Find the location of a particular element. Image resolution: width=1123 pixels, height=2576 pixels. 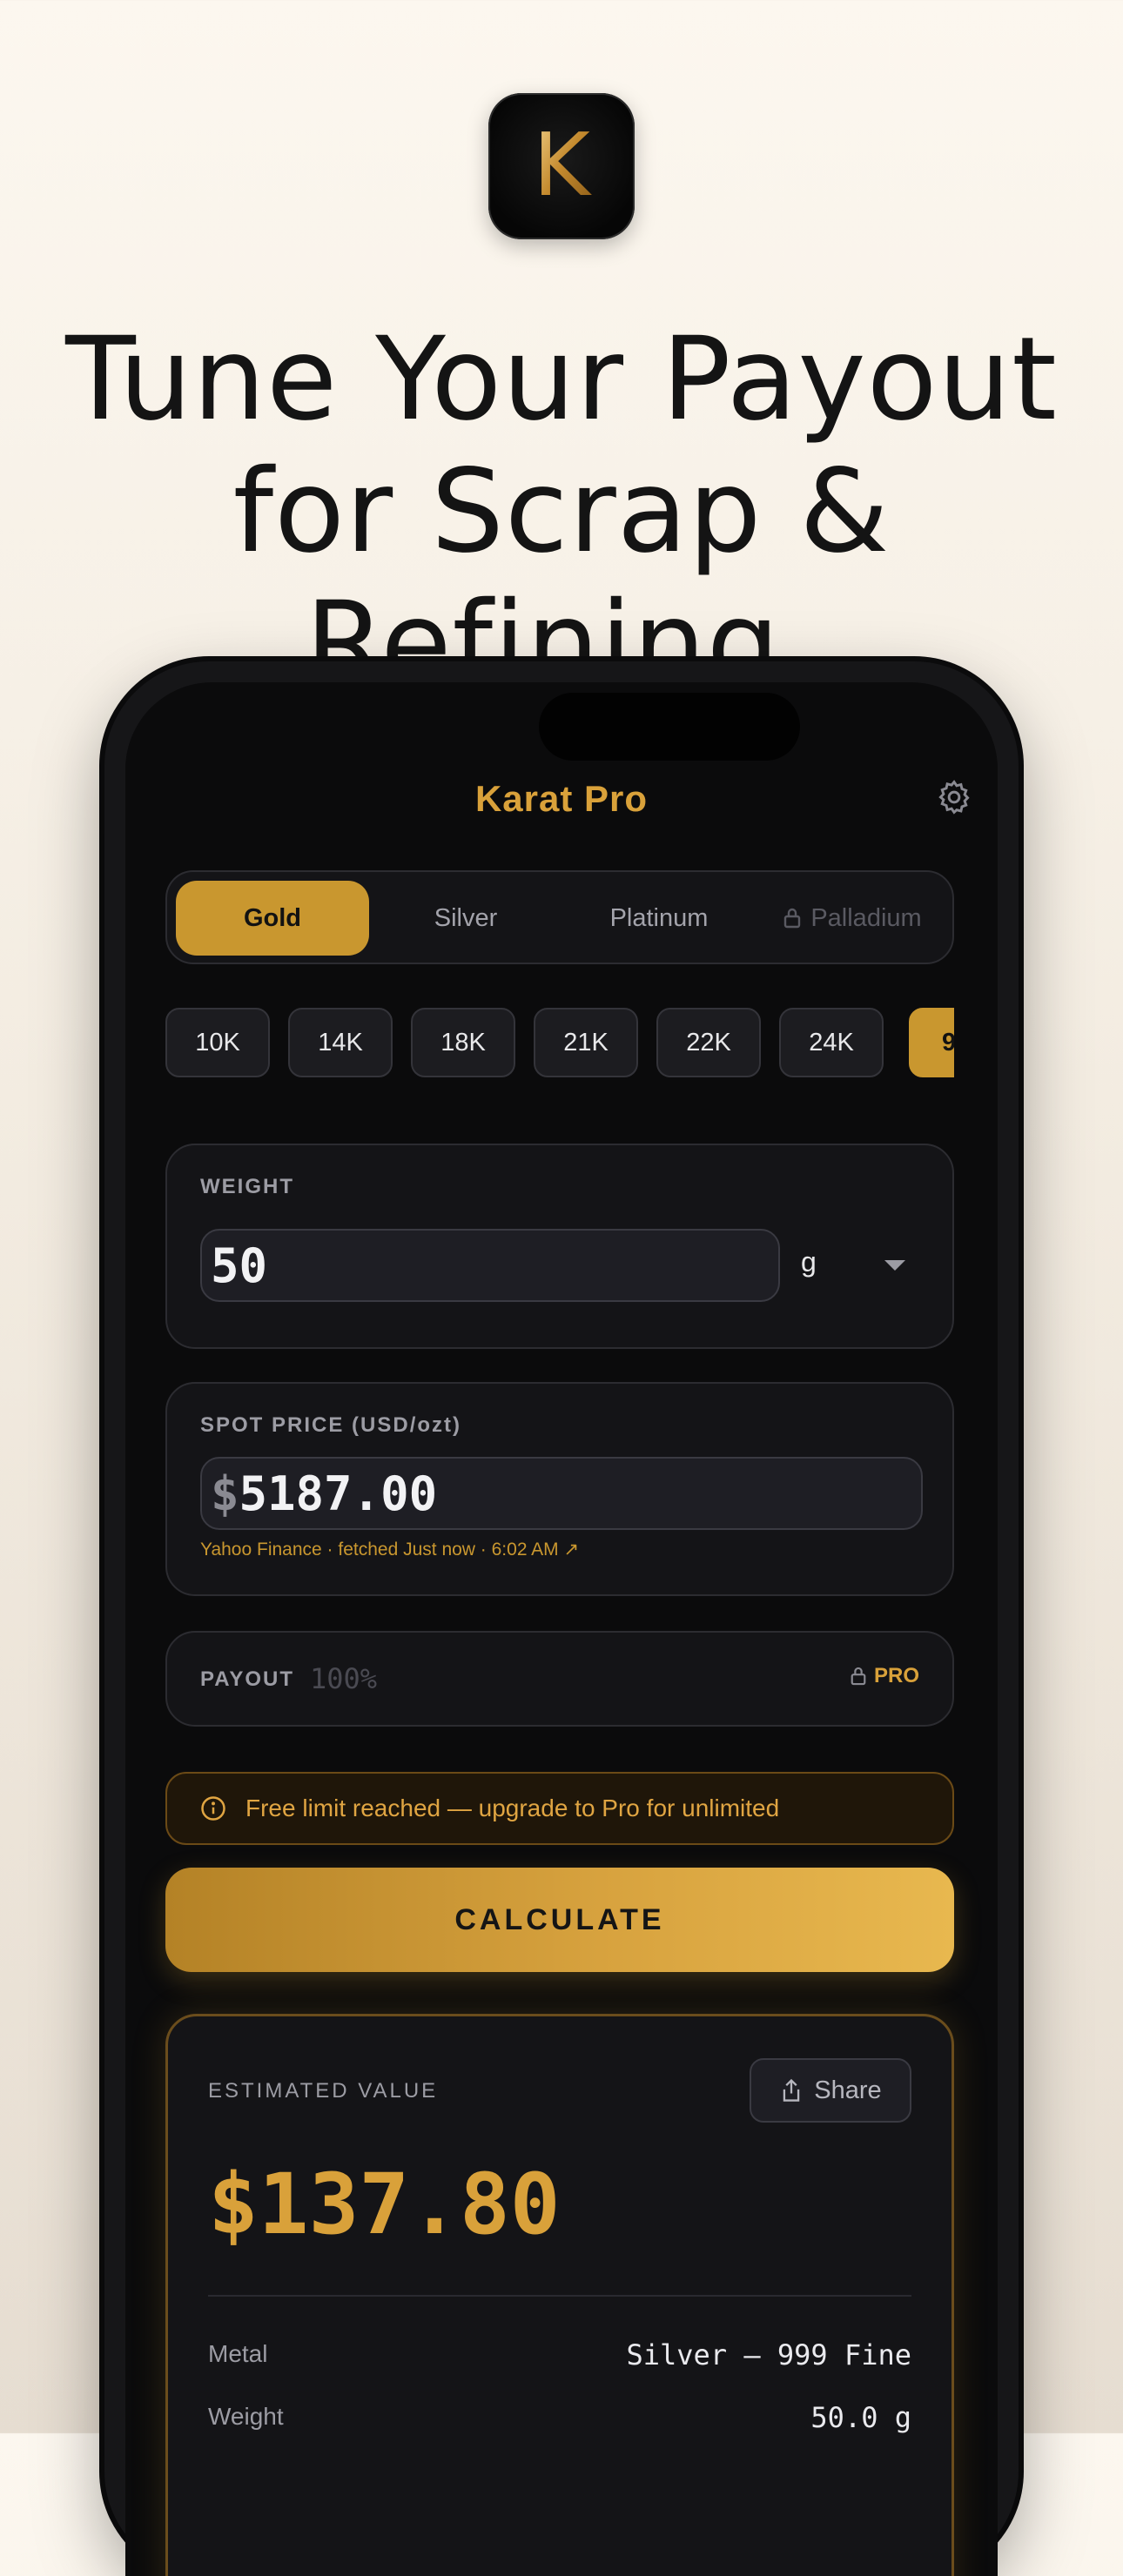

app-logo: K is located at coordinates (562, 166).